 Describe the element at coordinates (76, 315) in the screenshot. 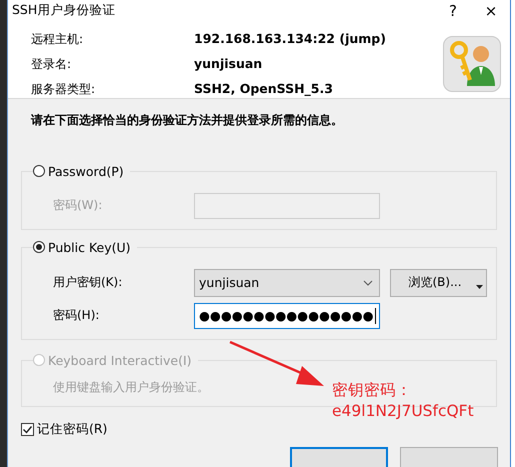

I see `field-label: 密码(H):` at that location.